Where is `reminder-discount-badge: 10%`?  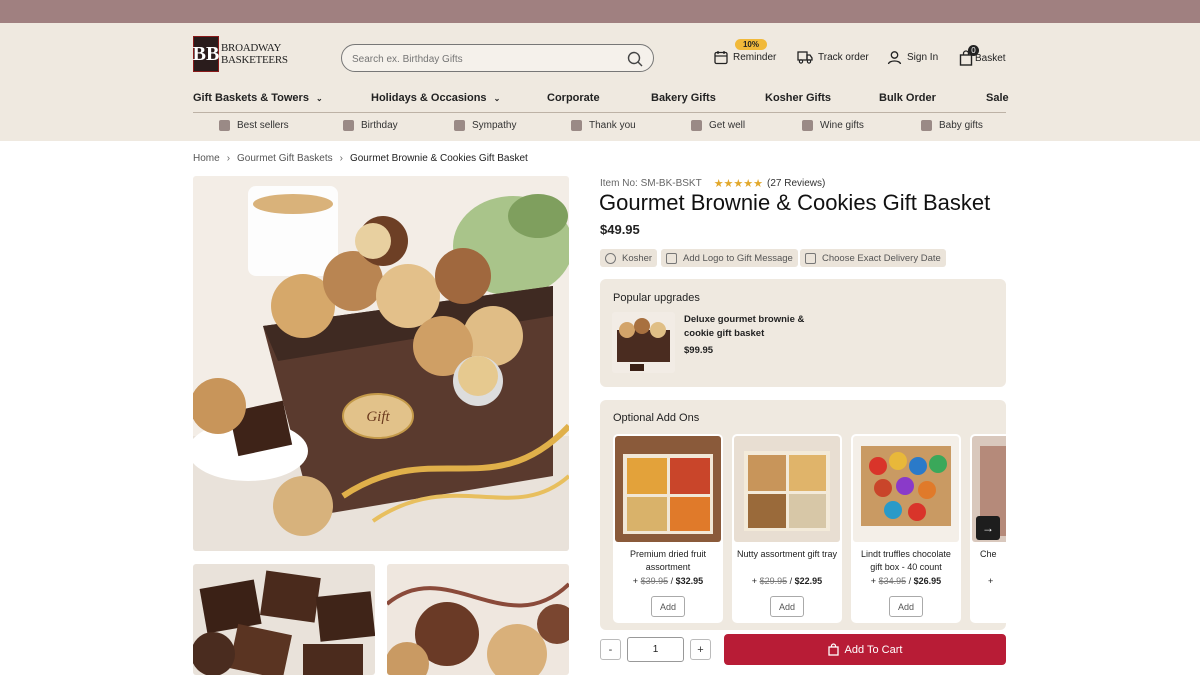 reminder-discount-badge: 10% is located at coordinates (751, 44).